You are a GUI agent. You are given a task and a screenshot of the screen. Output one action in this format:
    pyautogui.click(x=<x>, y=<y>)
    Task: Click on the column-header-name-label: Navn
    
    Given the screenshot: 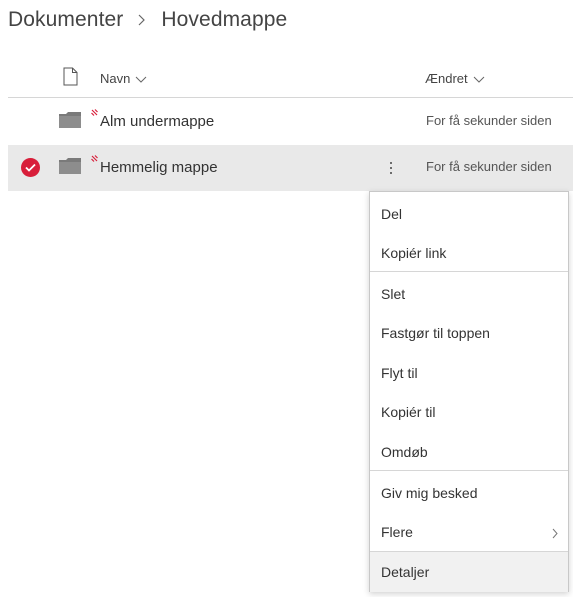 What is the action you would take?
    pyautogui.click(x=115, y=78)
    